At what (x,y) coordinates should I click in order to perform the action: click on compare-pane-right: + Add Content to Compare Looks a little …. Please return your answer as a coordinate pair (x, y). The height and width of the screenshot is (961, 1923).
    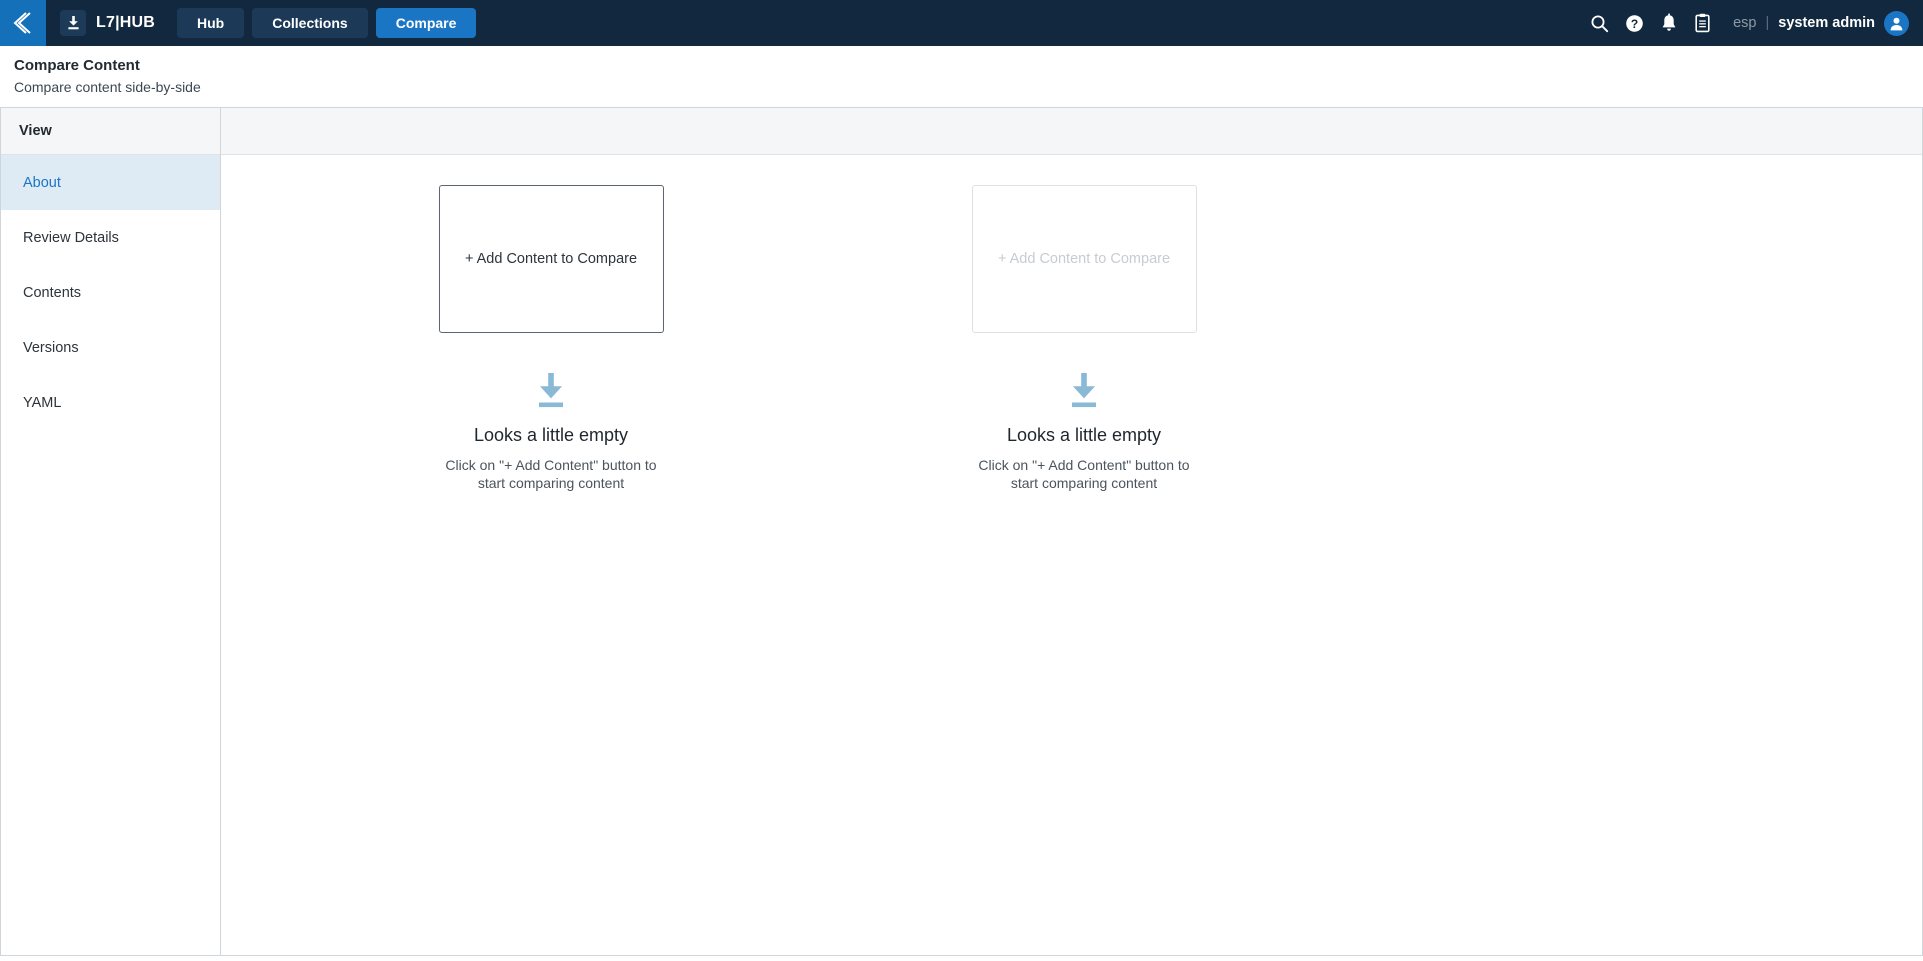
    Looking at the image, I should click on (1084, 338).